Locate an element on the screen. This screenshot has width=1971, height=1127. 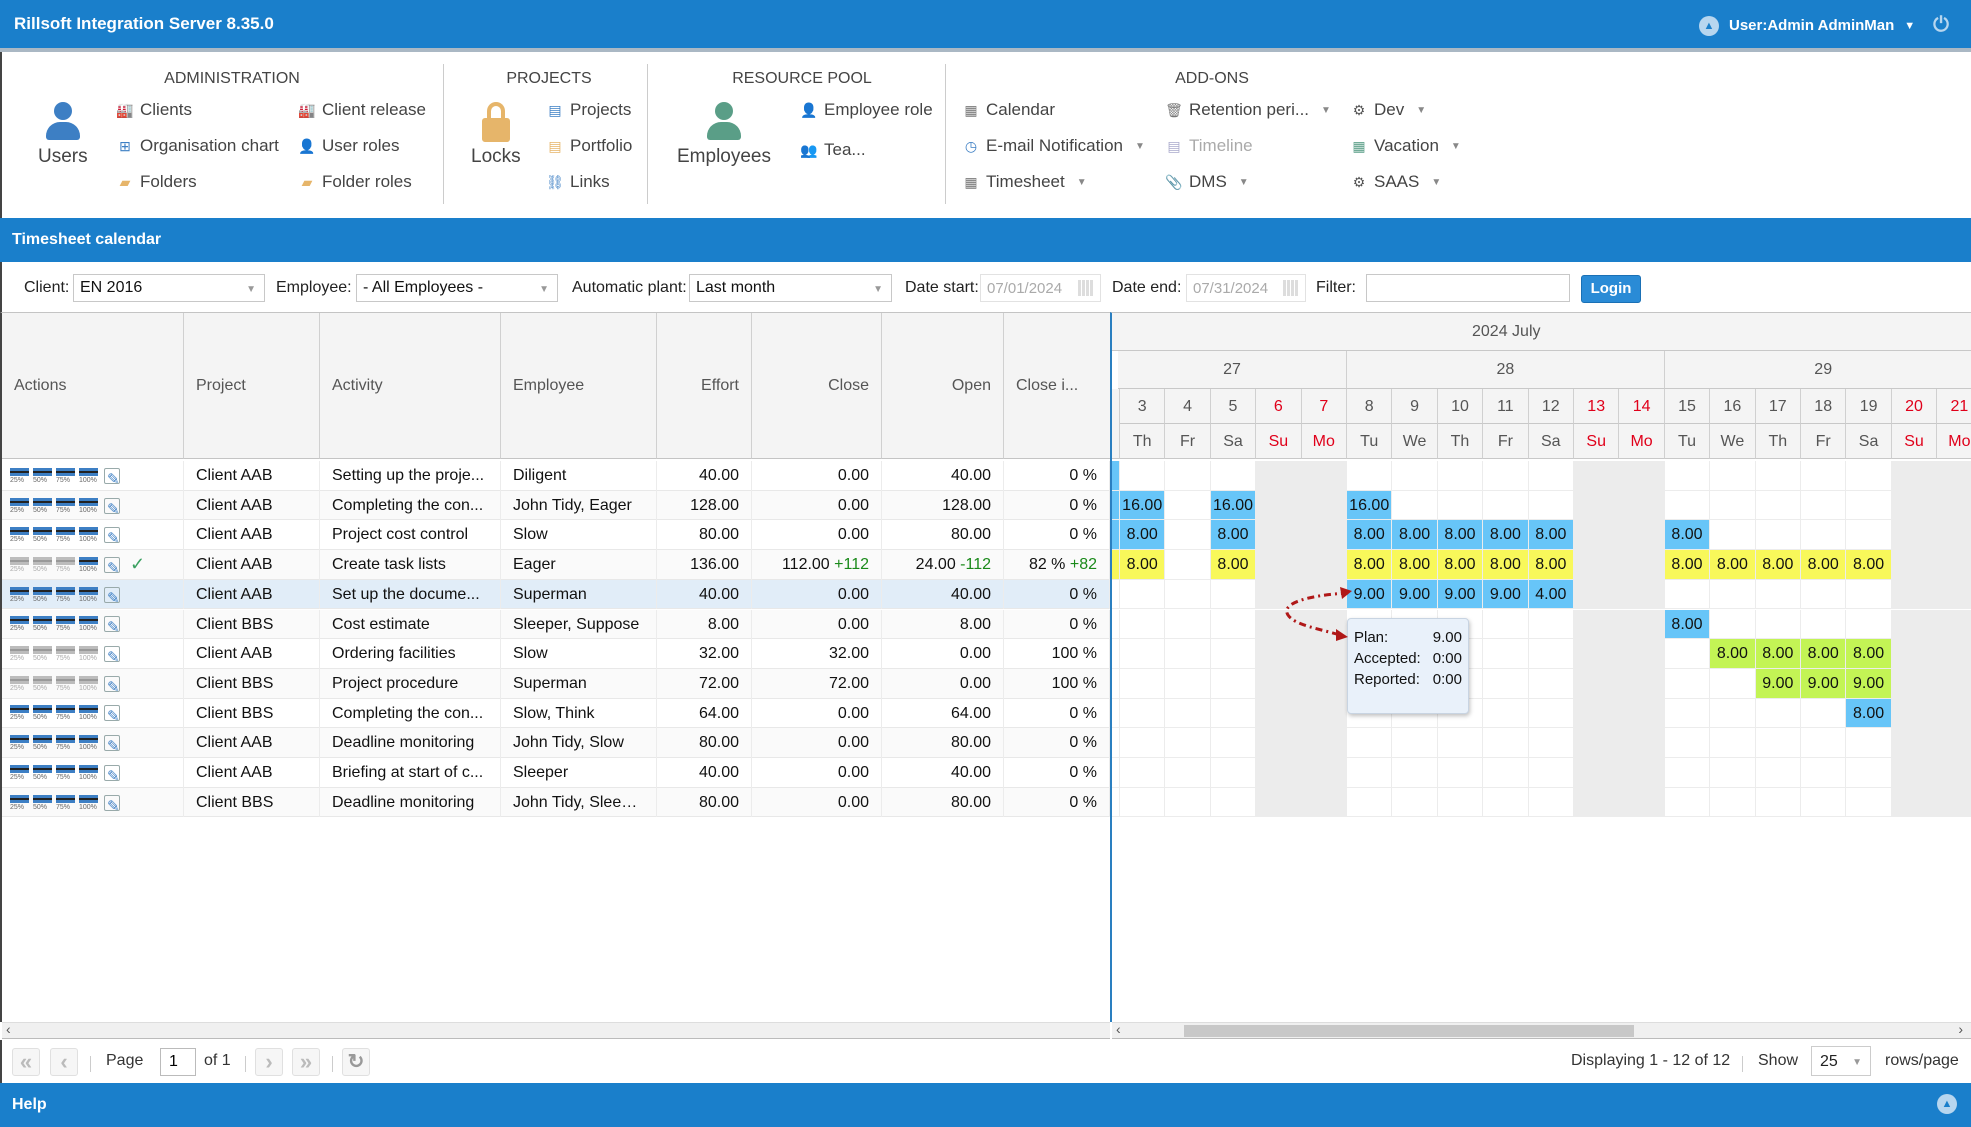
folders-button: ▰ Folders is located at coordinates (156, 182).